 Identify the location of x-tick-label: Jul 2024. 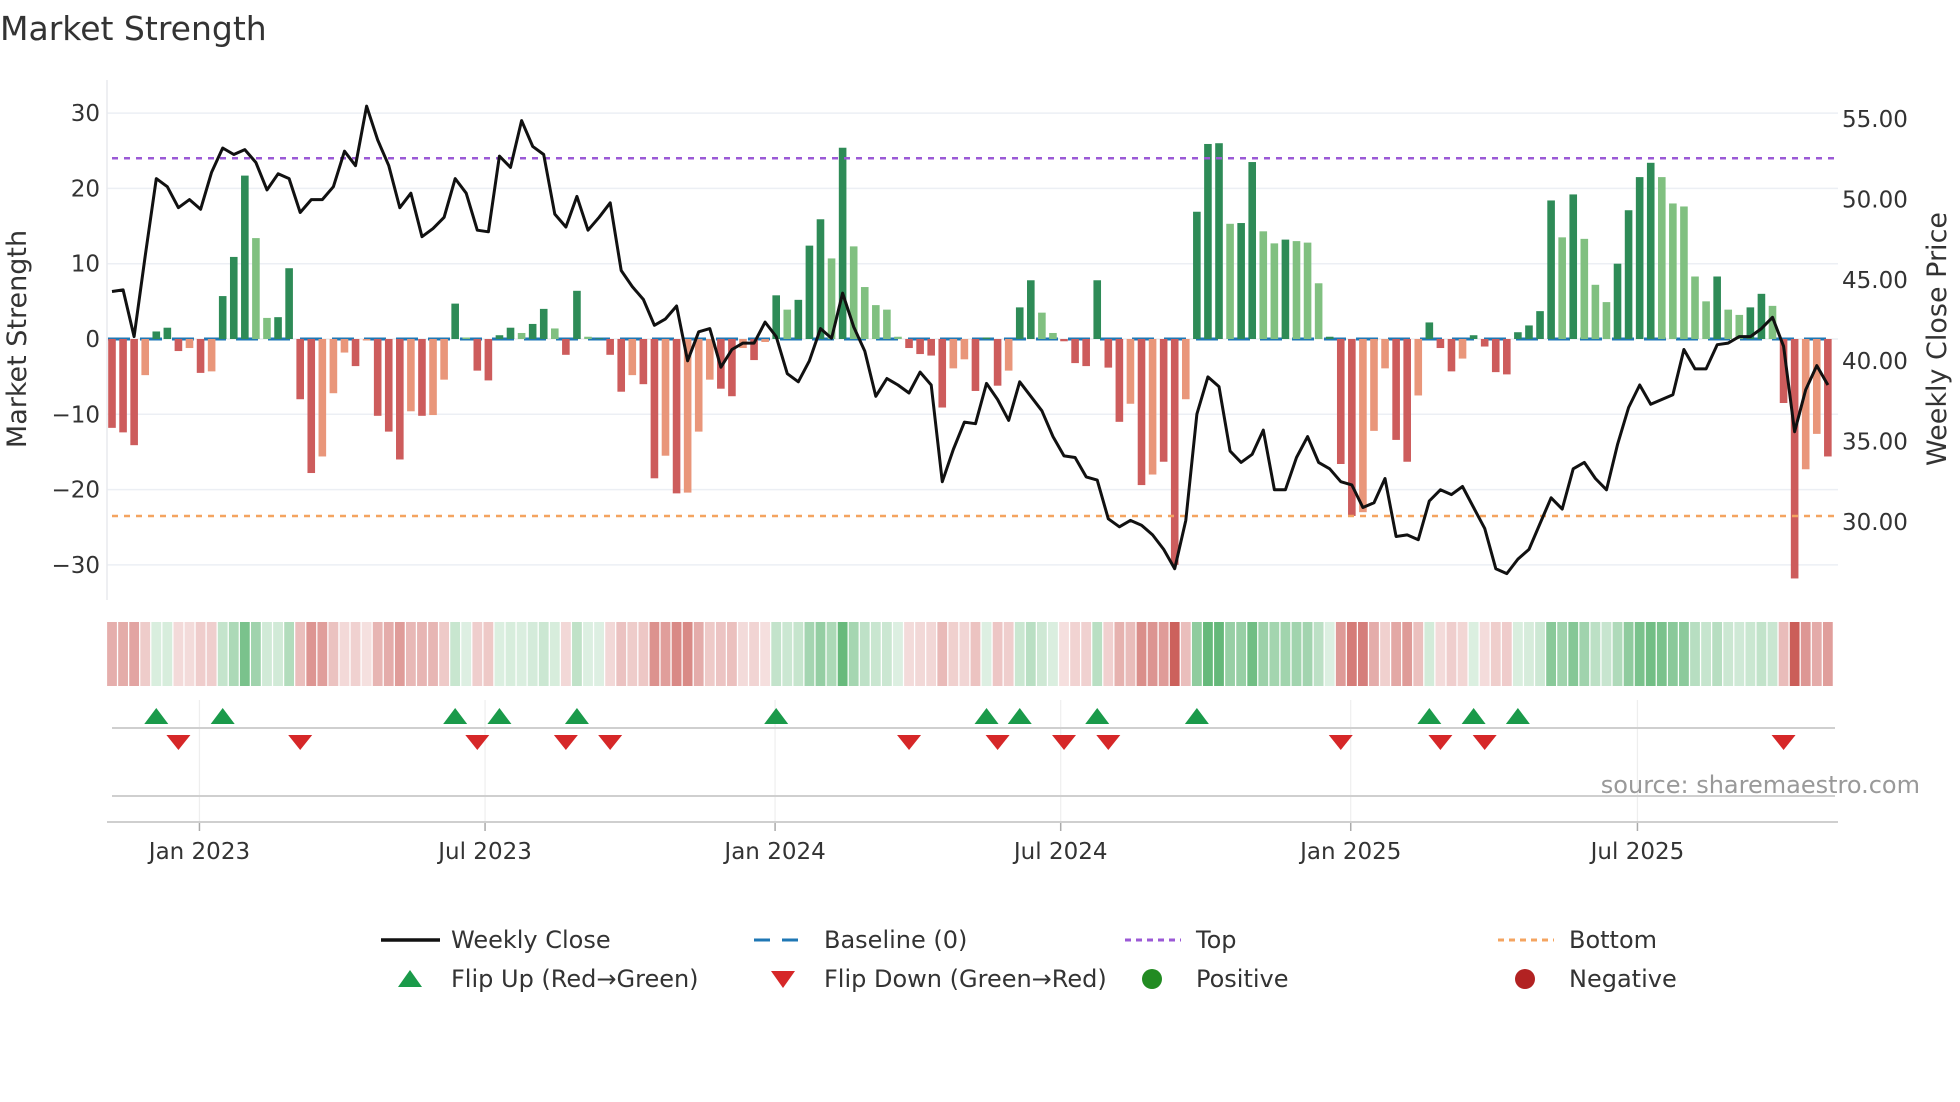
(1060, 852).